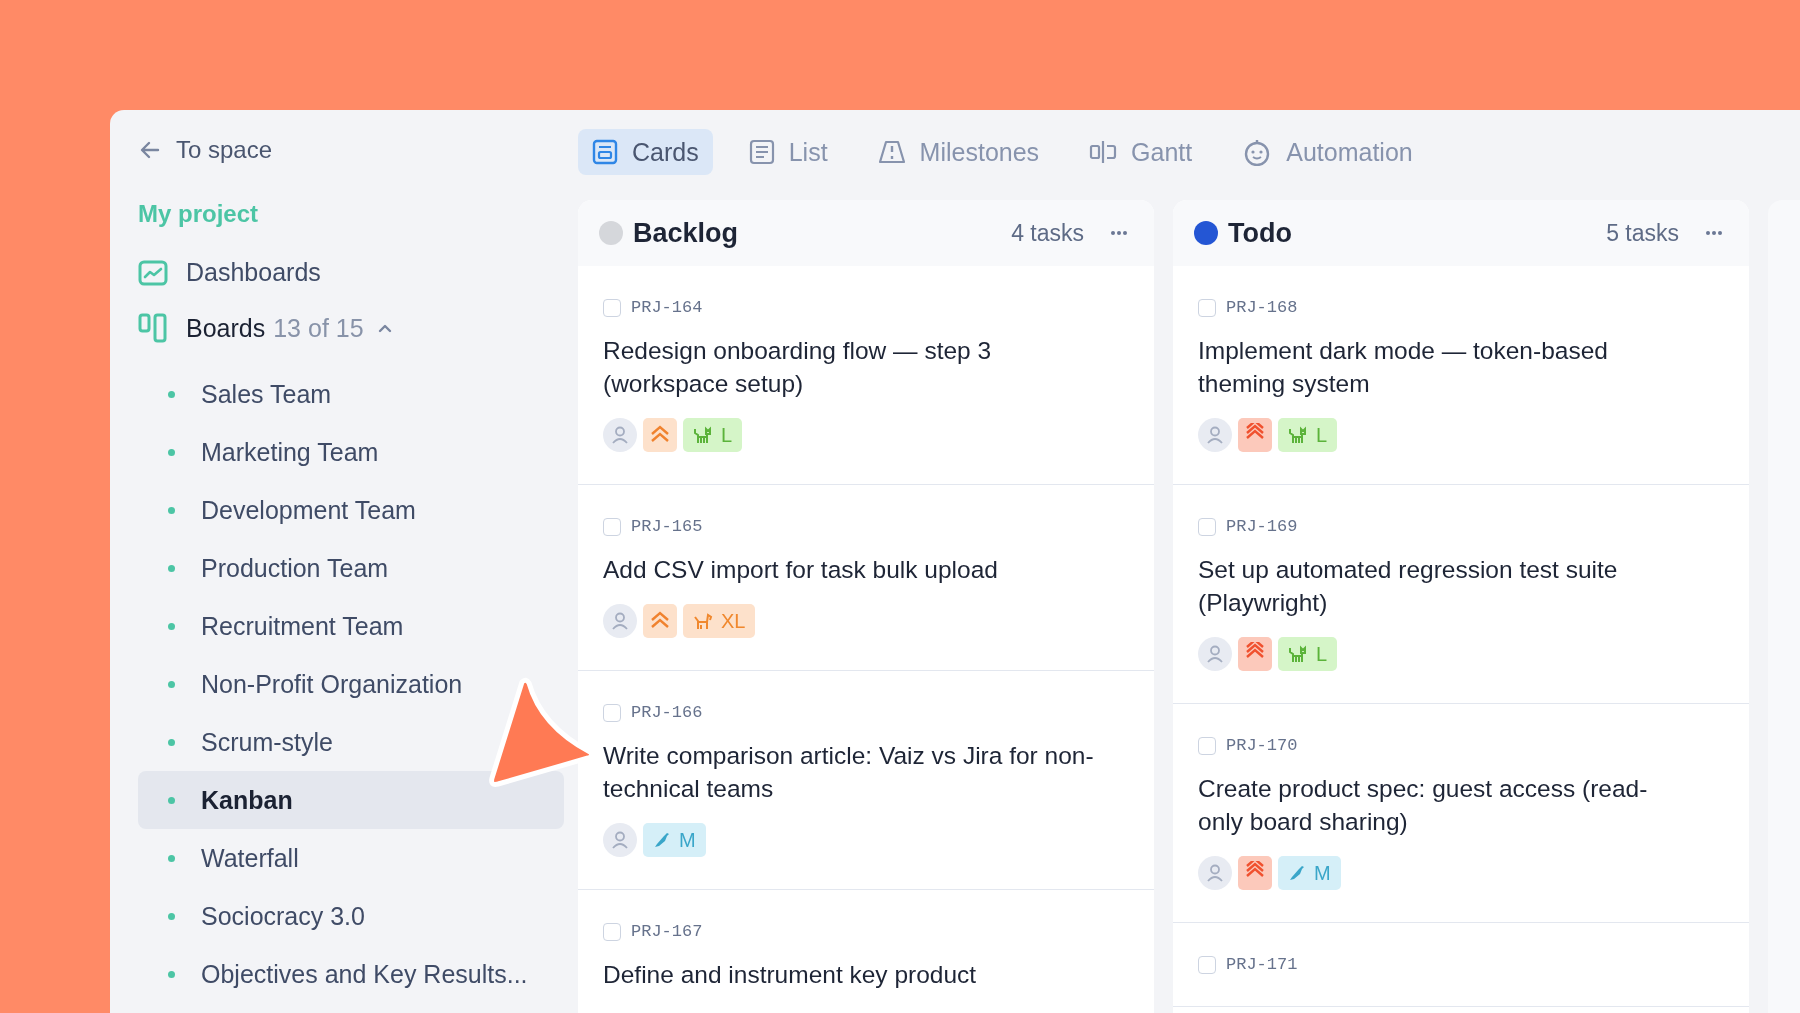  What do you see at coordinates (761, 152) in the screenshot?
I see `list-icon` at bounding box center [761, 152].